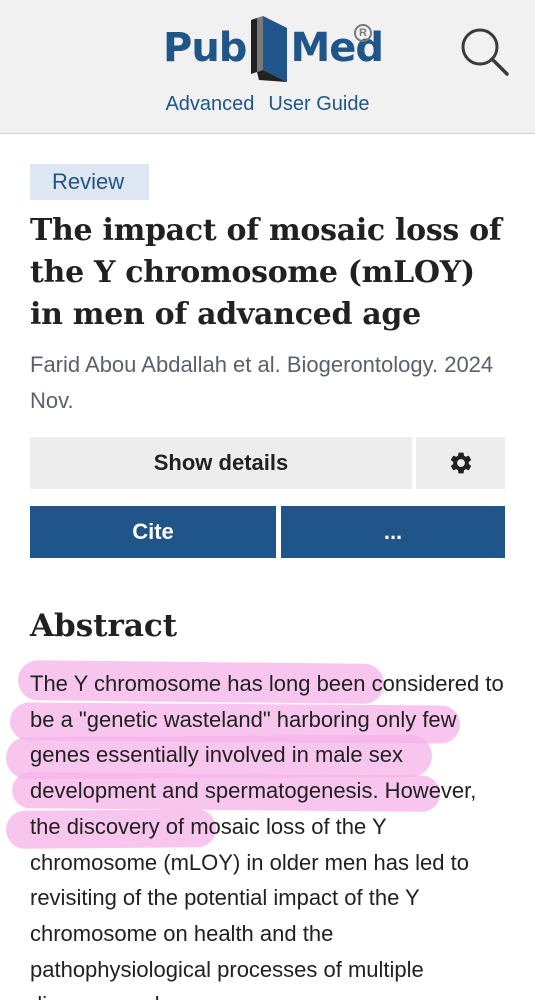  What do you see at coordinates (205, 48) in the screenshot?
I see `logo-text-pub: Pub` at bounding box center [205, 48].